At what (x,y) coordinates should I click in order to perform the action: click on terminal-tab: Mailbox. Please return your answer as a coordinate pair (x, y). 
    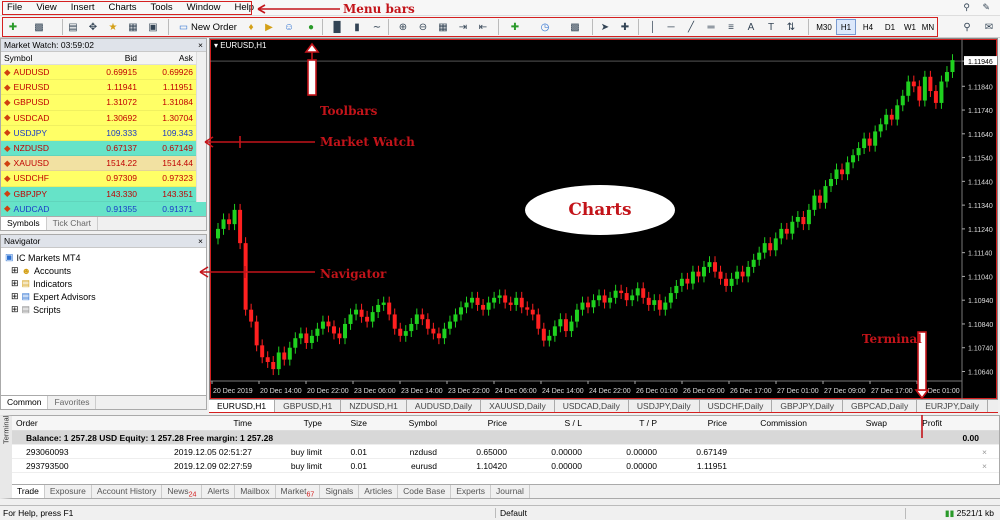
    Looking at the image, I should click on (255, 491).